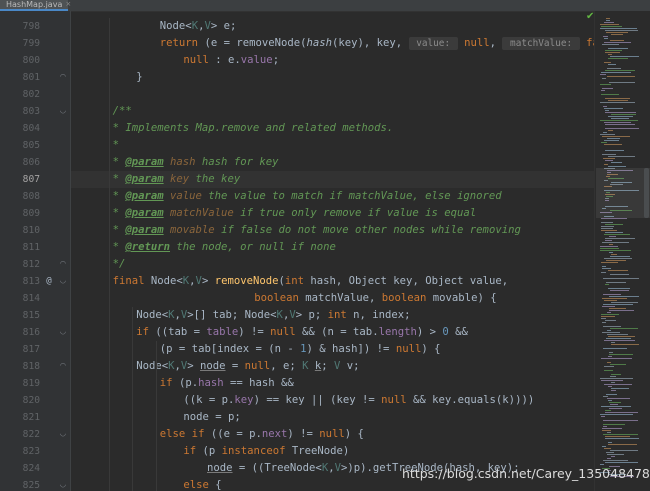  Describe the element at coordinates (317, 400) in the screenshot. I see `code-token: ) == key || (key !=` at that location.